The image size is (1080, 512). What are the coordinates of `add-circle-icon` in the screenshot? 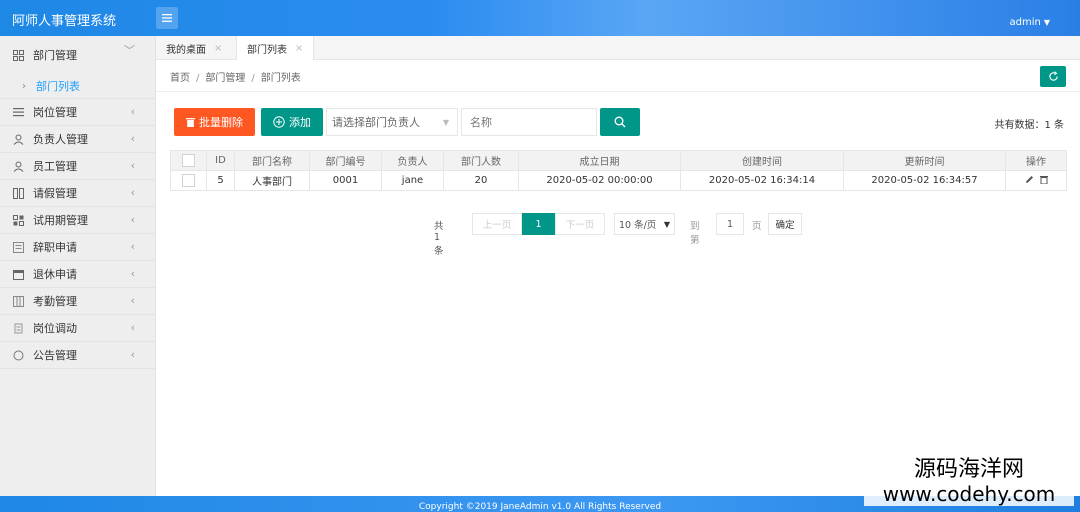 It's located at (279, 122).